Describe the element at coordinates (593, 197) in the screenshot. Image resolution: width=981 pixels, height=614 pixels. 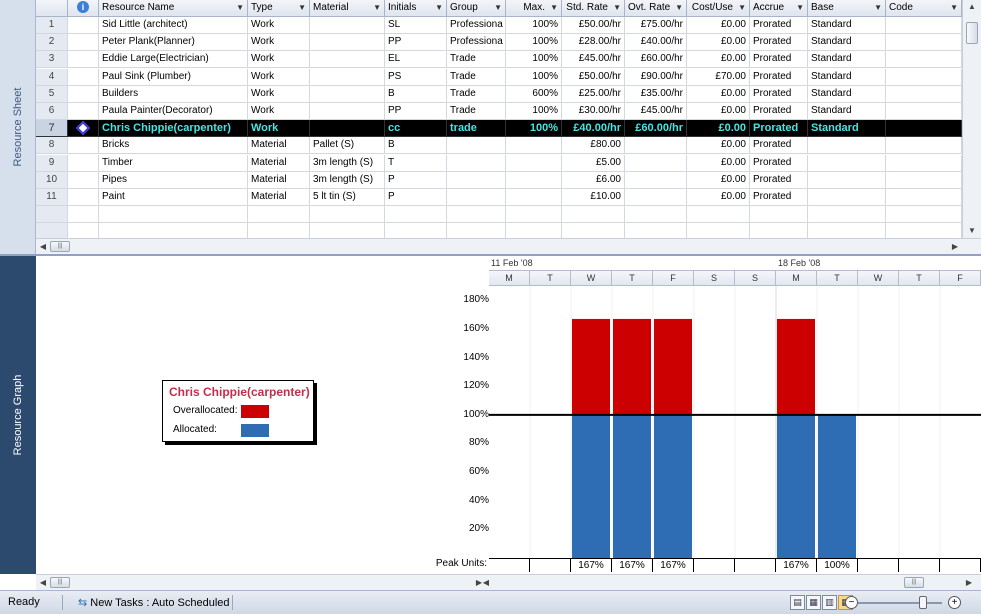
I see `cell-std: £10.00` at that location.